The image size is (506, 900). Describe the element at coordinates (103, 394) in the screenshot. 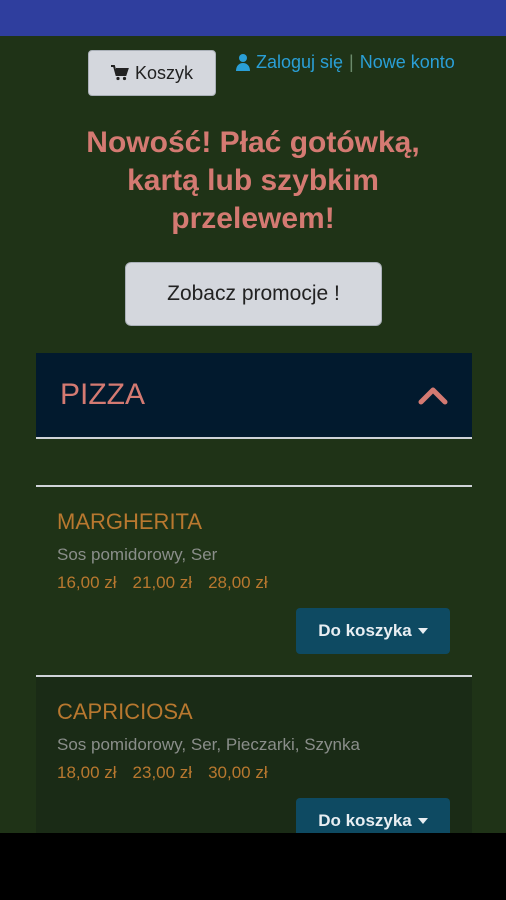

I see `category-title: PIZZA` at that location.